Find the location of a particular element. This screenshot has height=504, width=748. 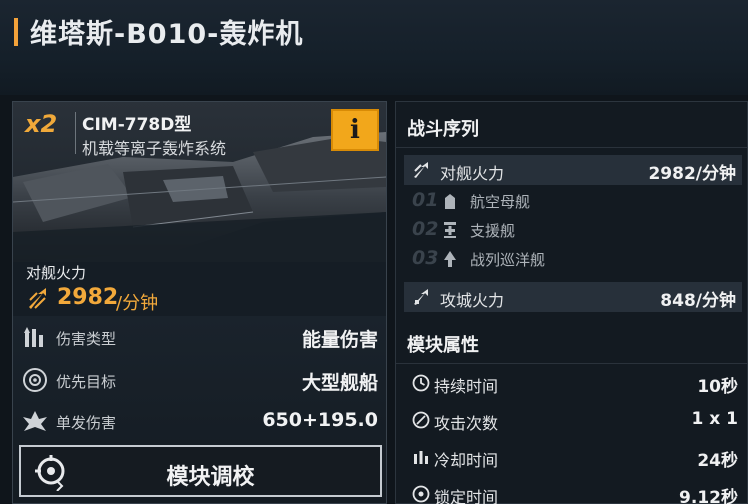

attr-value: 1 x 1 is located at coordinates (714, 419).